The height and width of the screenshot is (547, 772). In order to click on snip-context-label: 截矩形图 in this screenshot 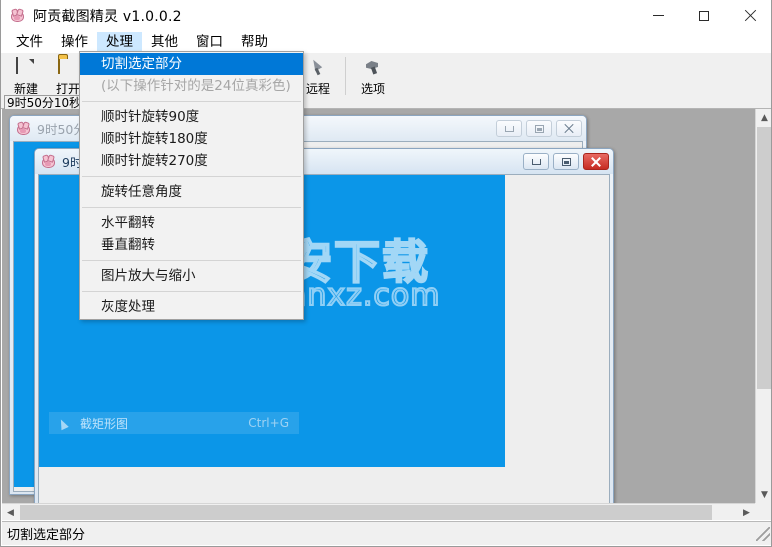, I will do `click(104, 423)`.